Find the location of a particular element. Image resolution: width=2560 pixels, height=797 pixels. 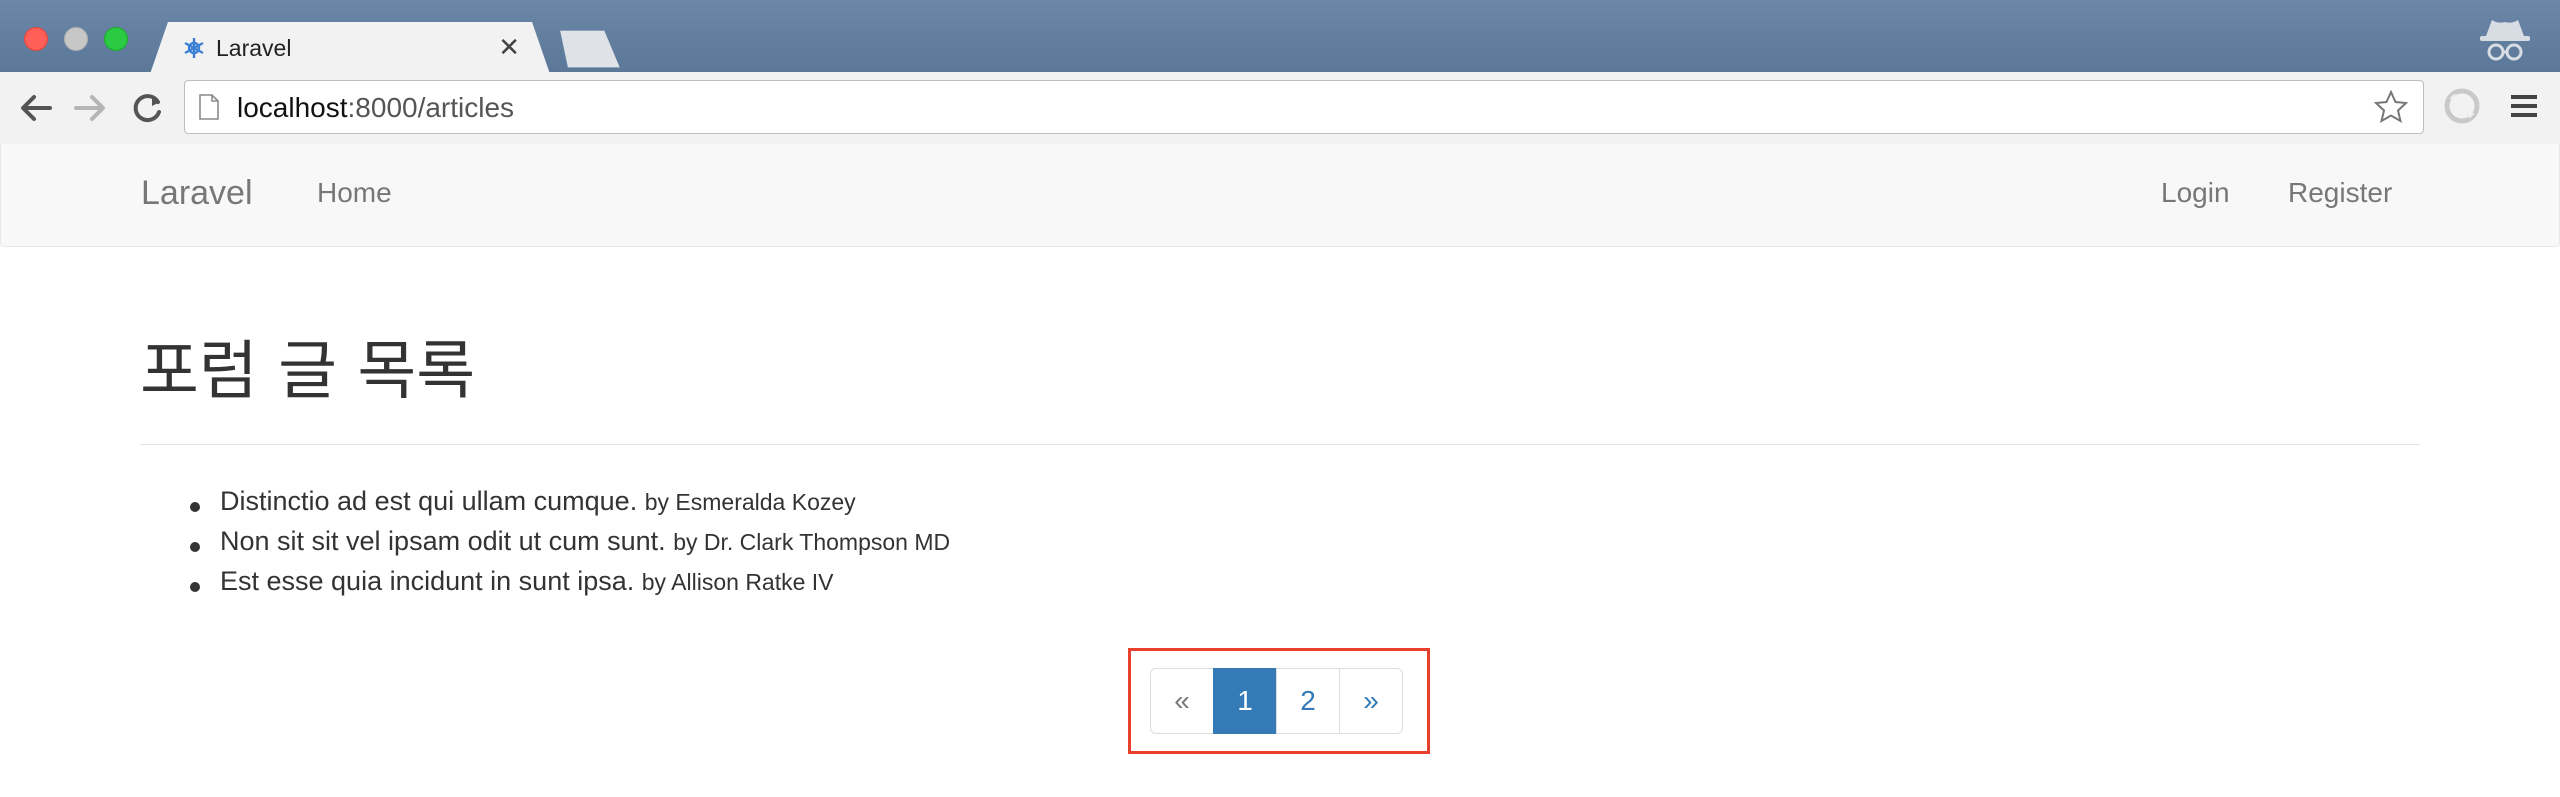

page-title: 포럼 글 목록 is located at coordinates (308, 372).